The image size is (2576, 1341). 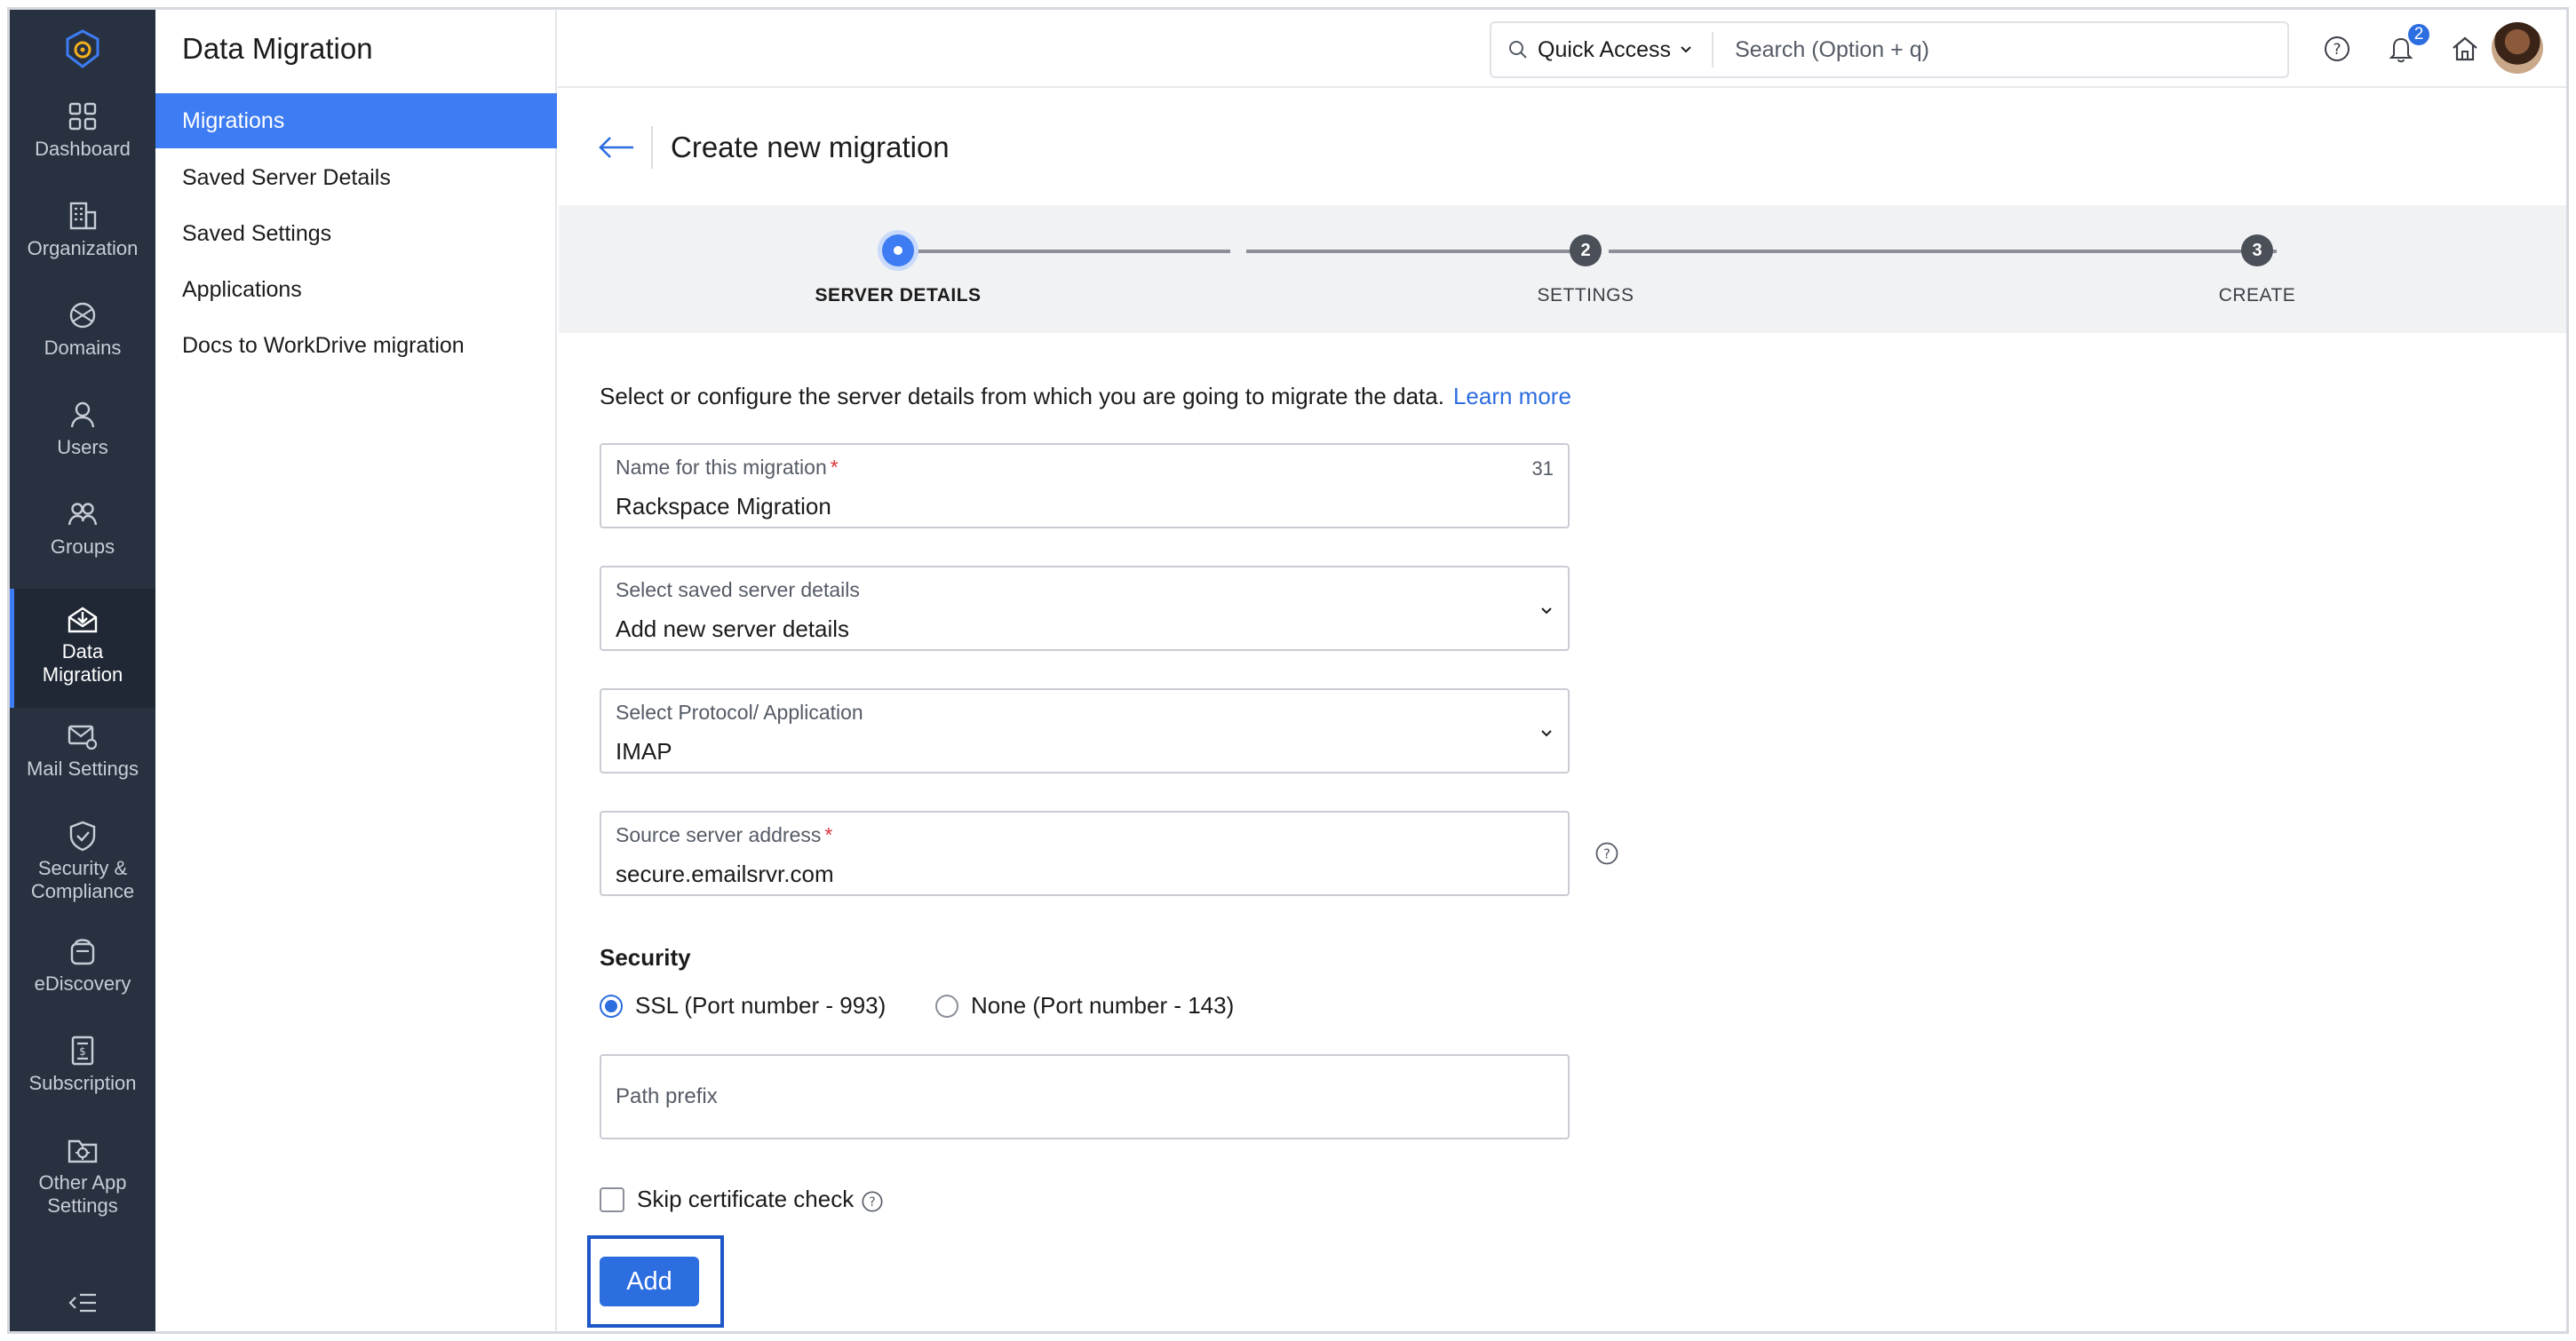 I want to click on rail-item-users: Users, so click(x=82, y=441).